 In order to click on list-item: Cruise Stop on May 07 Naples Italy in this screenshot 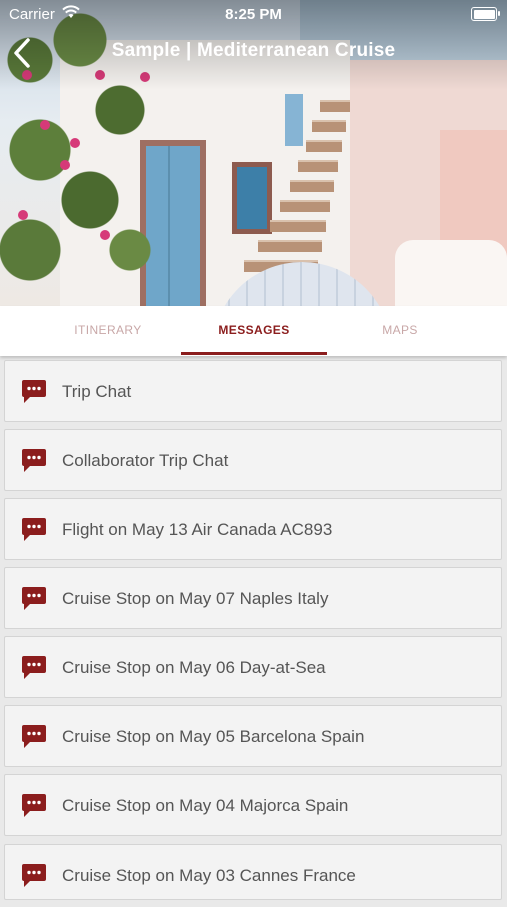, I will do `click(253, 598)`.